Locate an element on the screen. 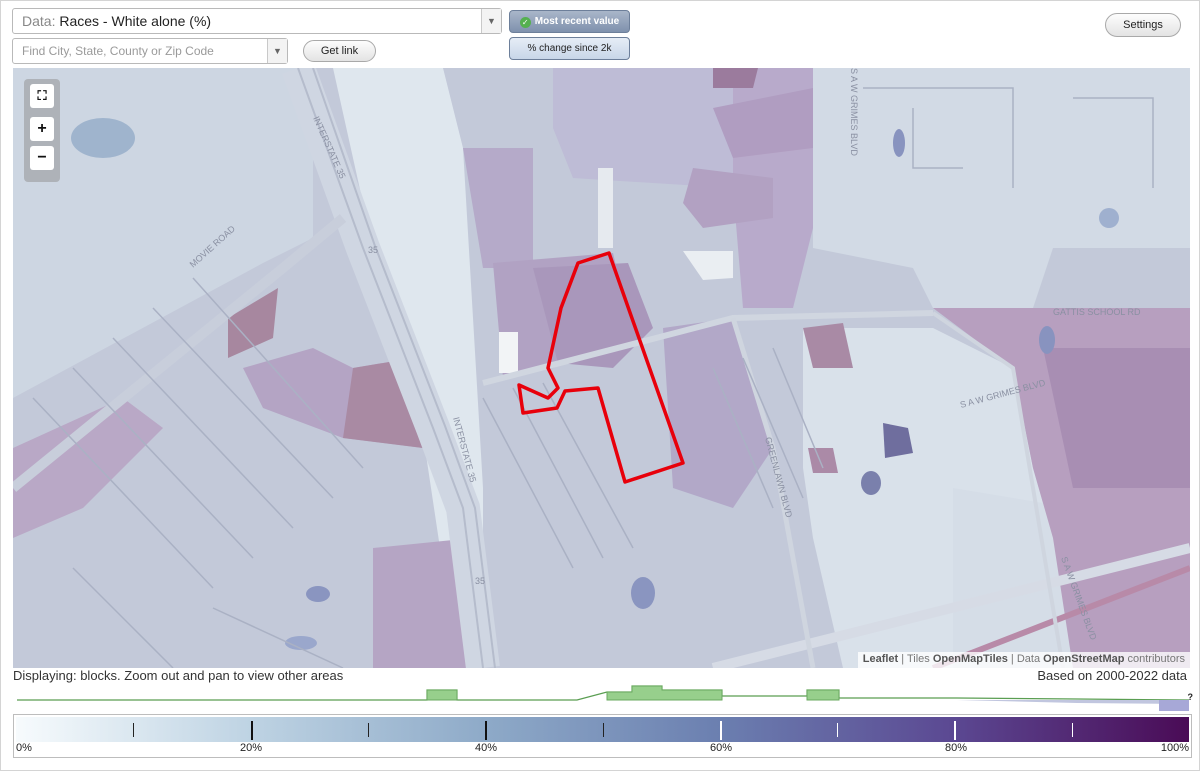  legend-label: 0% is located at coordinates (24, 748).